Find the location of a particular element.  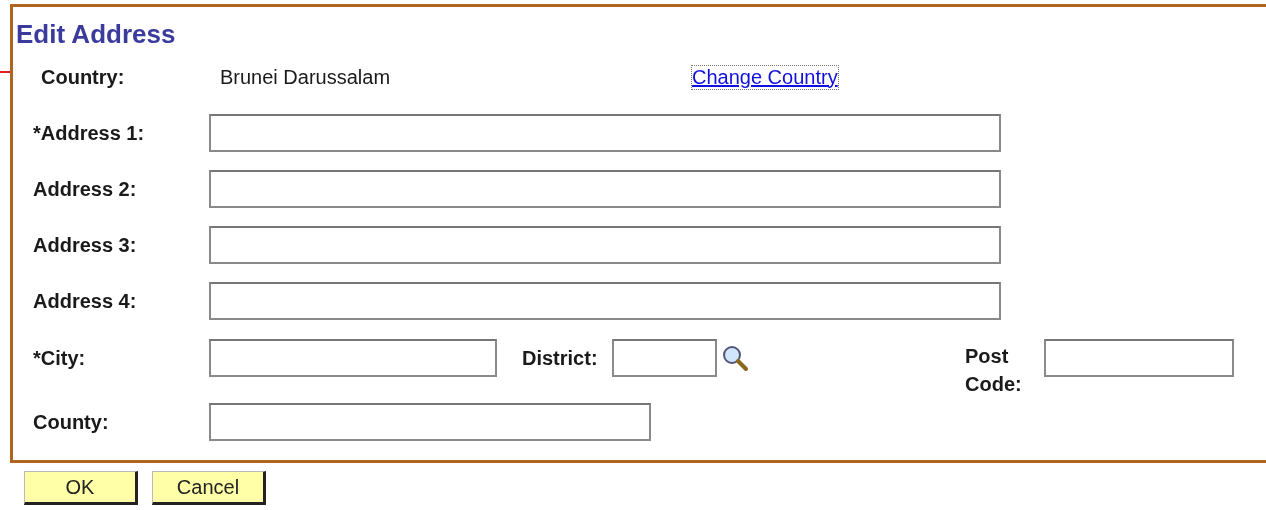

county-field is located at coordinates (430, 422).